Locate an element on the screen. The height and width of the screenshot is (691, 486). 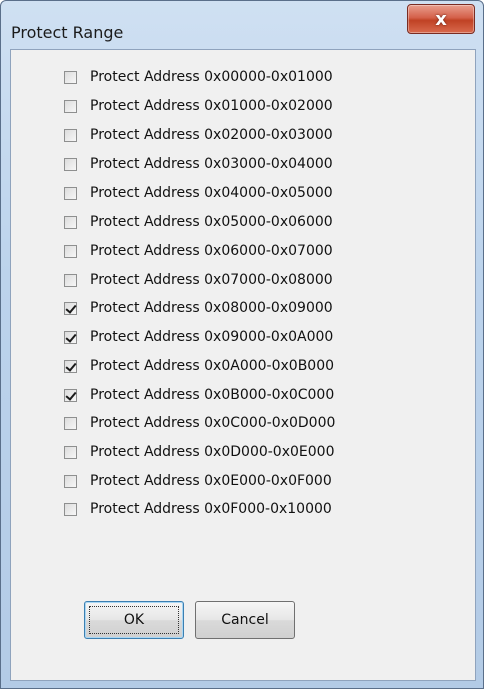
focus-ring is located at coordinates (134, 620).